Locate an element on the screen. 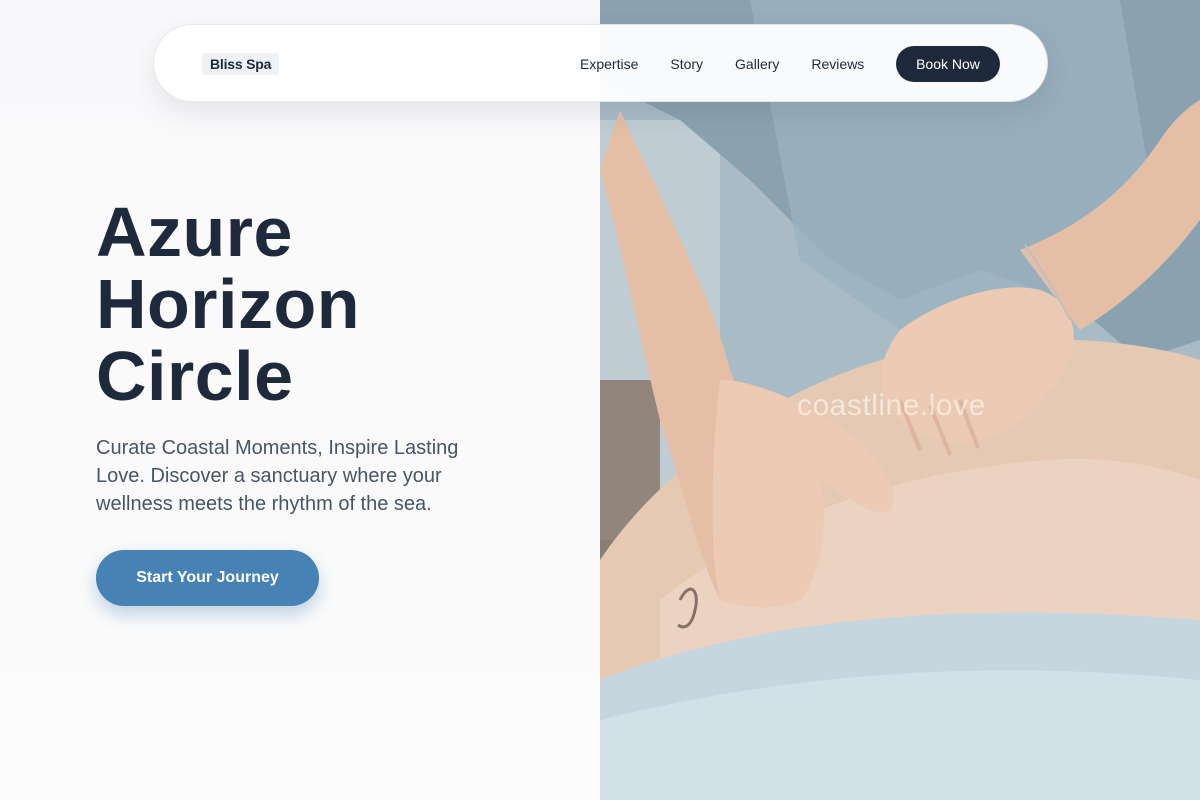  nav-links: Expertise Story Gallery Reviews is located at coordinates (738, 64).